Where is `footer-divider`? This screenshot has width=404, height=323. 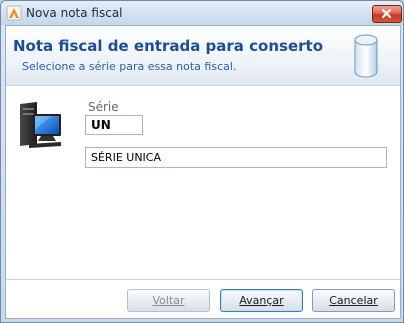
footer-divider is located at coordinates (203, 279).